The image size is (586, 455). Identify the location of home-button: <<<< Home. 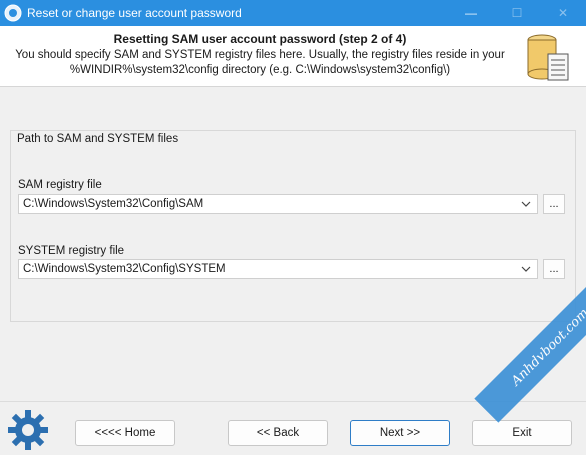
(125, 433).